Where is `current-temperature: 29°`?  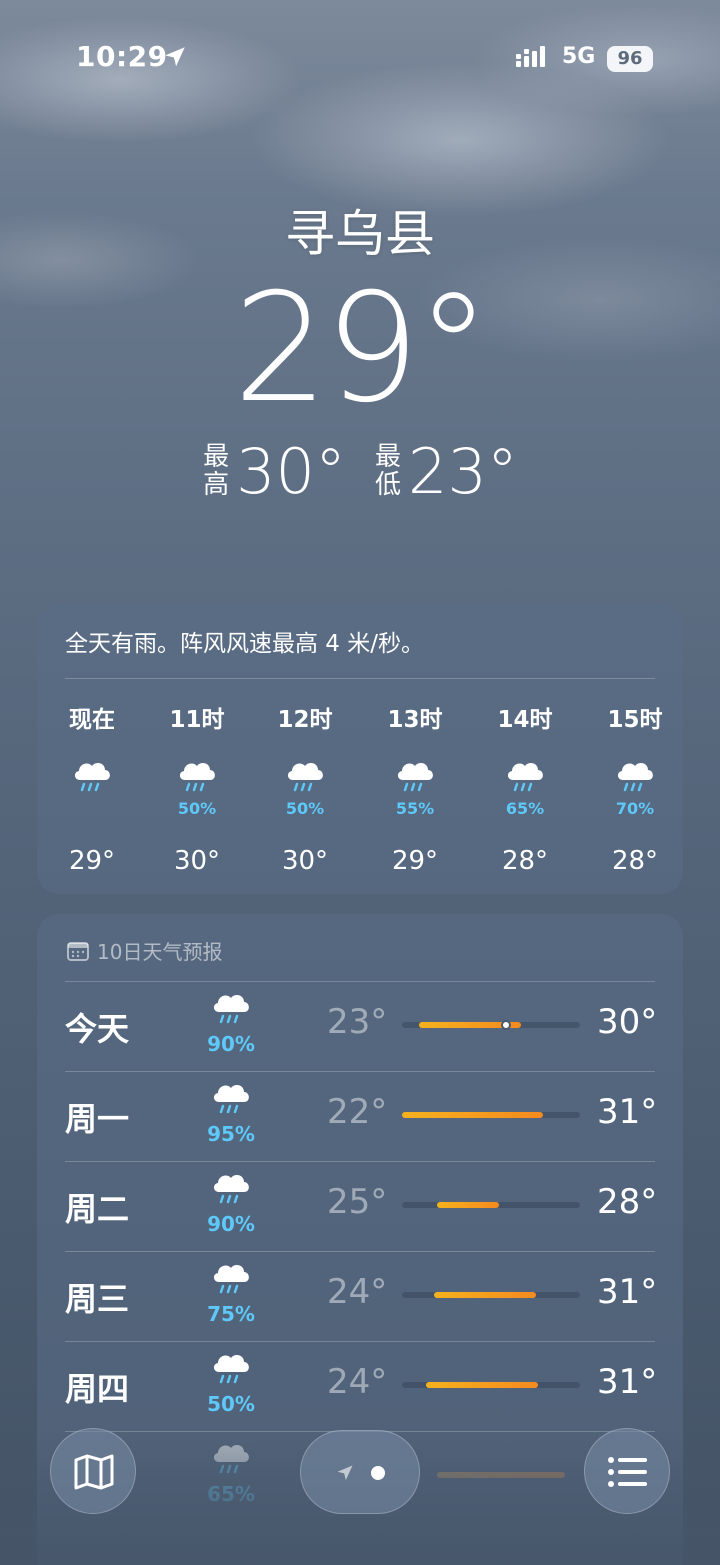
current-temperature: 29° is located at coordinates (362, 349).